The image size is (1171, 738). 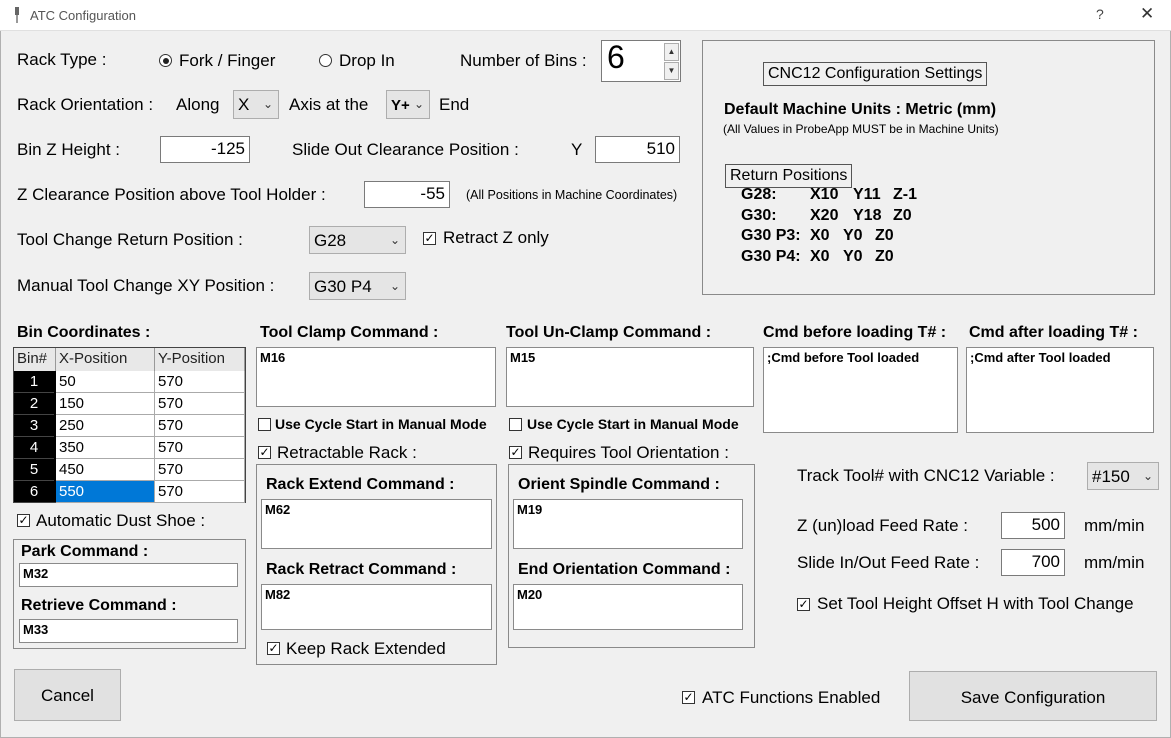 I want to click on x-position-cell: 250, so click(x=105, y=426).